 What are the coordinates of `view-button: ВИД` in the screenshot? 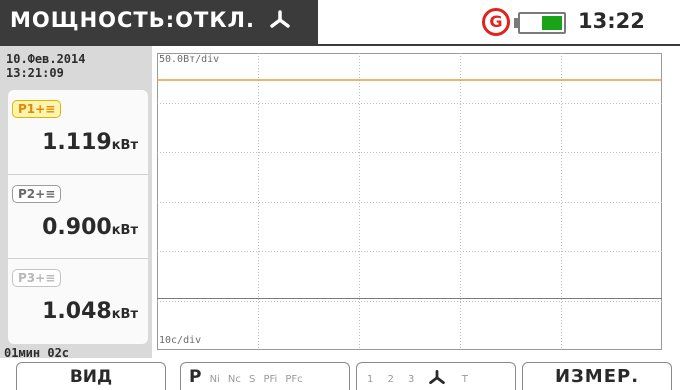 It's located at (91, 376).